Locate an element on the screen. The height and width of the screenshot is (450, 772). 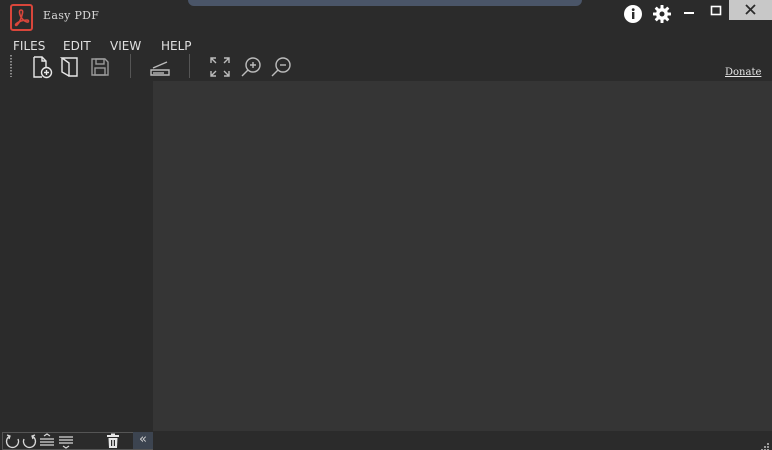
toolbar-grip is located at coordinates (11, 66).